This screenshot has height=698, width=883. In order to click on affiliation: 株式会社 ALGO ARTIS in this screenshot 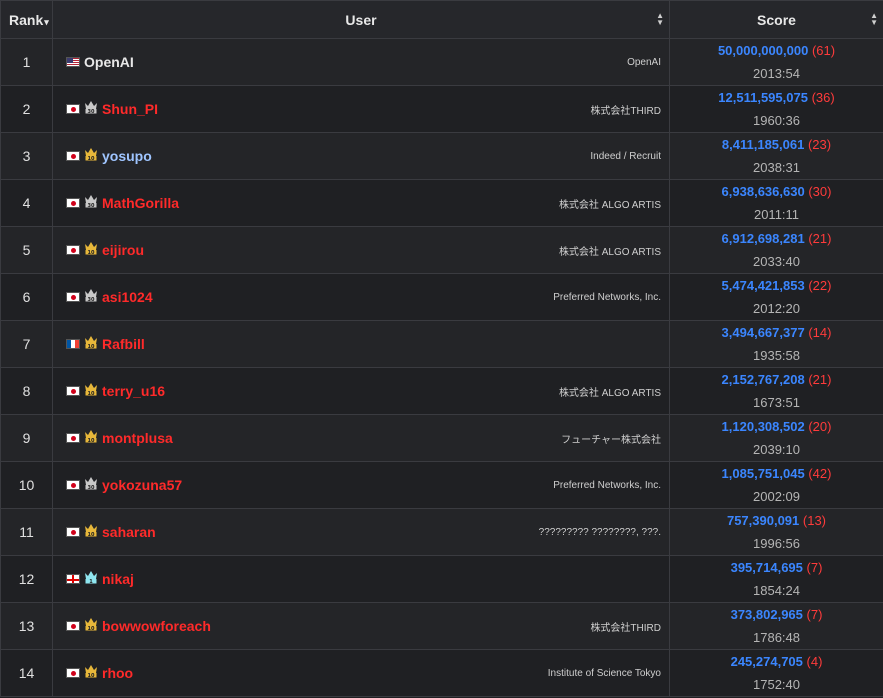, I will do `click(609, 205)`.